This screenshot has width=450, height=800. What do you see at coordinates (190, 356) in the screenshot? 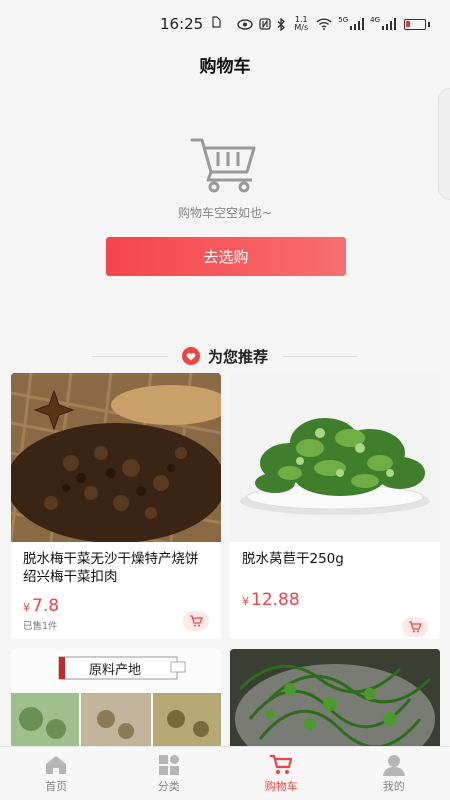
I see `heart-icon` at bounding box center [190, 356].